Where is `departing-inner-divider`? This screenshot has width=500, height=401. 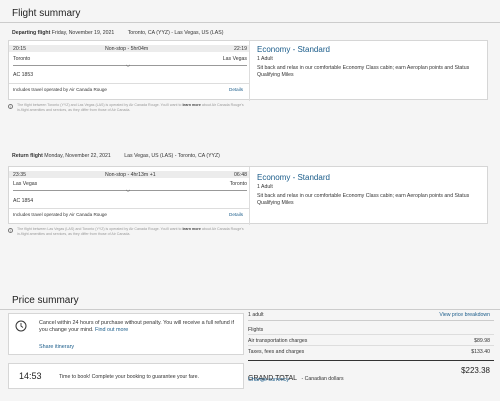 departing-inner-divider is located at coordinates (129, 83).